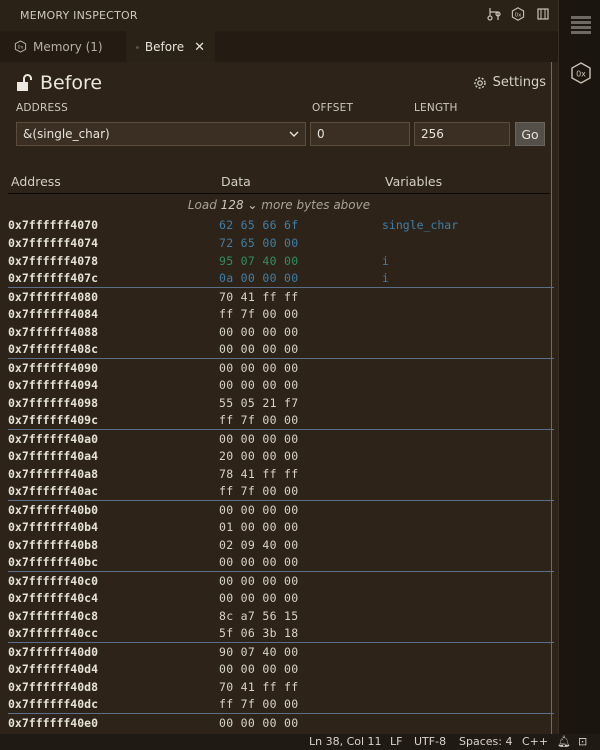 This screenshot has height=750, width=600. Describe the element at coordinates (345, 741) in the screenshot. I see `cursor-position: Ln 38, Col 11` at that location.